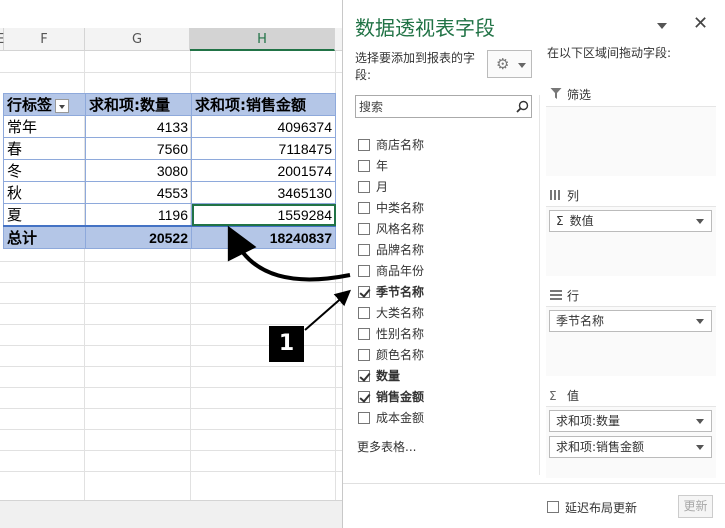 Image resolution: width=725 pixels, height=528 pixels. I want to click on qty-cell: 7560, so click(138, 148).